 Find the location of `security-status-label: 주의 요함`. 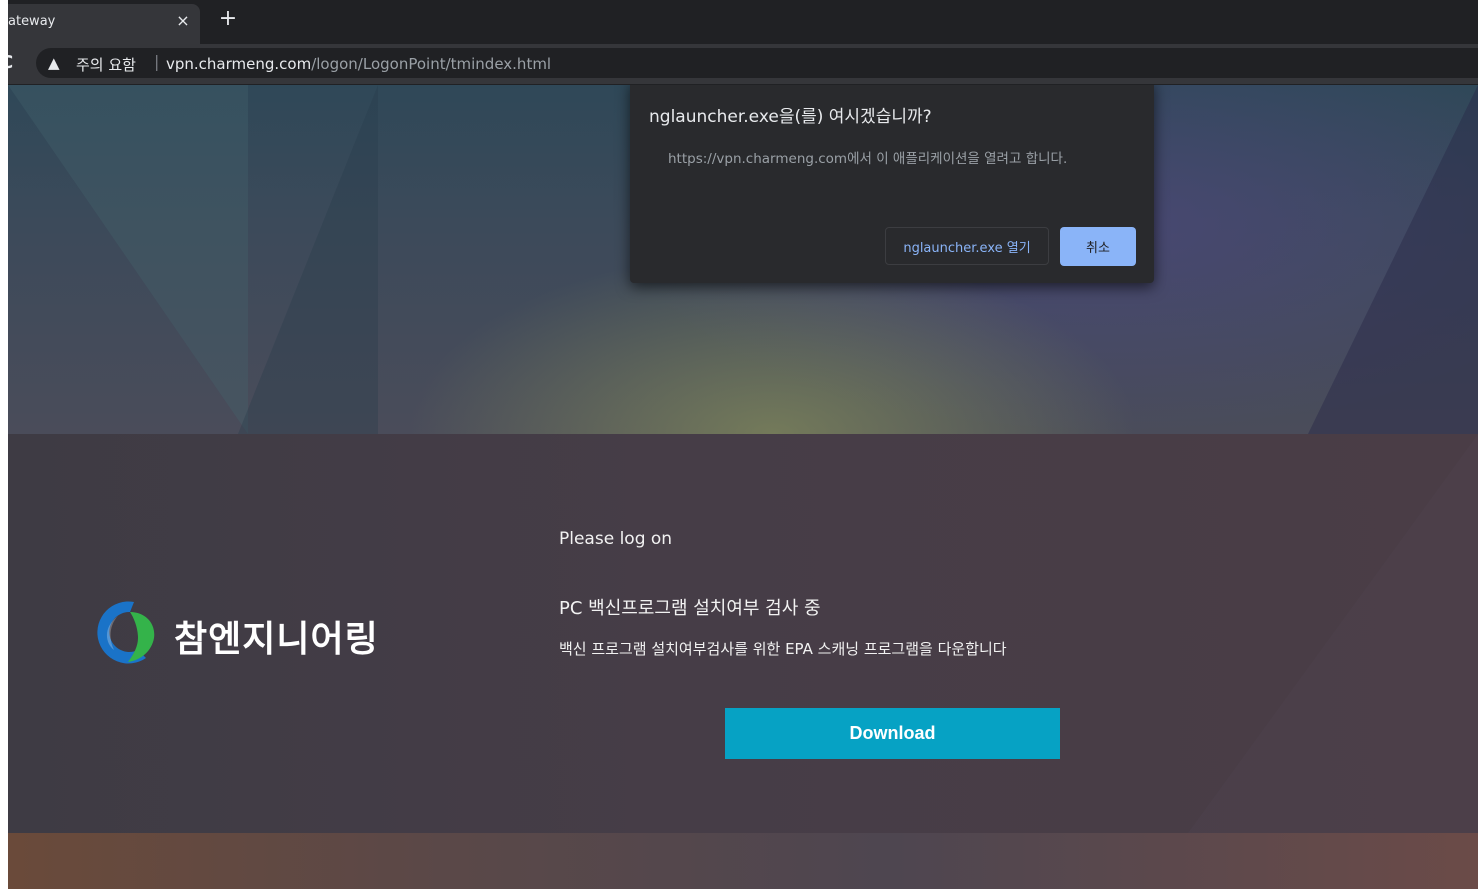

security-status-label: 주의 요함 is located at coordinates (106, 64).